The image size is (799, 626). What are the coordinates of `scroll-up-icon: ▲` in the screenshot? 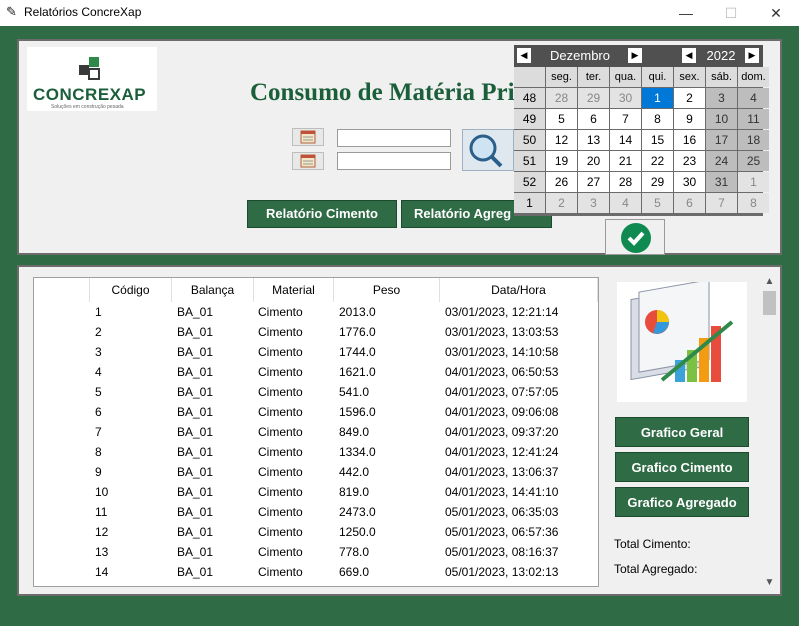 It's located at (769, 282).